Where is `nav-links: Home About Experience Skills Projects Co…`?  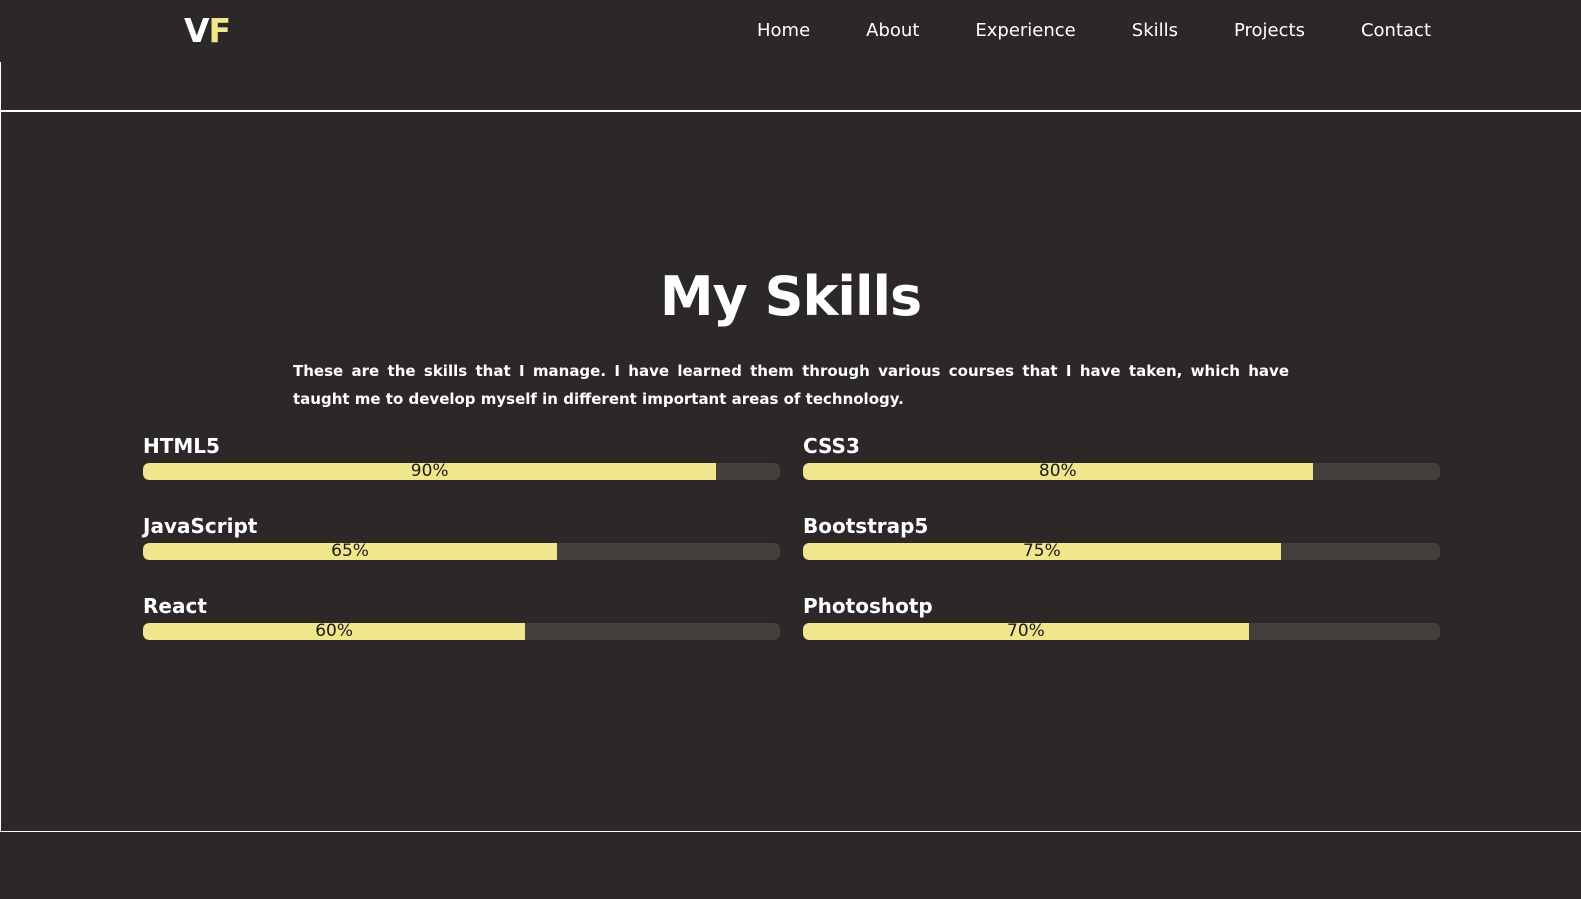 nav-links: Home About Experience Skills Projects Co… is located at coordinates (1066, 31).